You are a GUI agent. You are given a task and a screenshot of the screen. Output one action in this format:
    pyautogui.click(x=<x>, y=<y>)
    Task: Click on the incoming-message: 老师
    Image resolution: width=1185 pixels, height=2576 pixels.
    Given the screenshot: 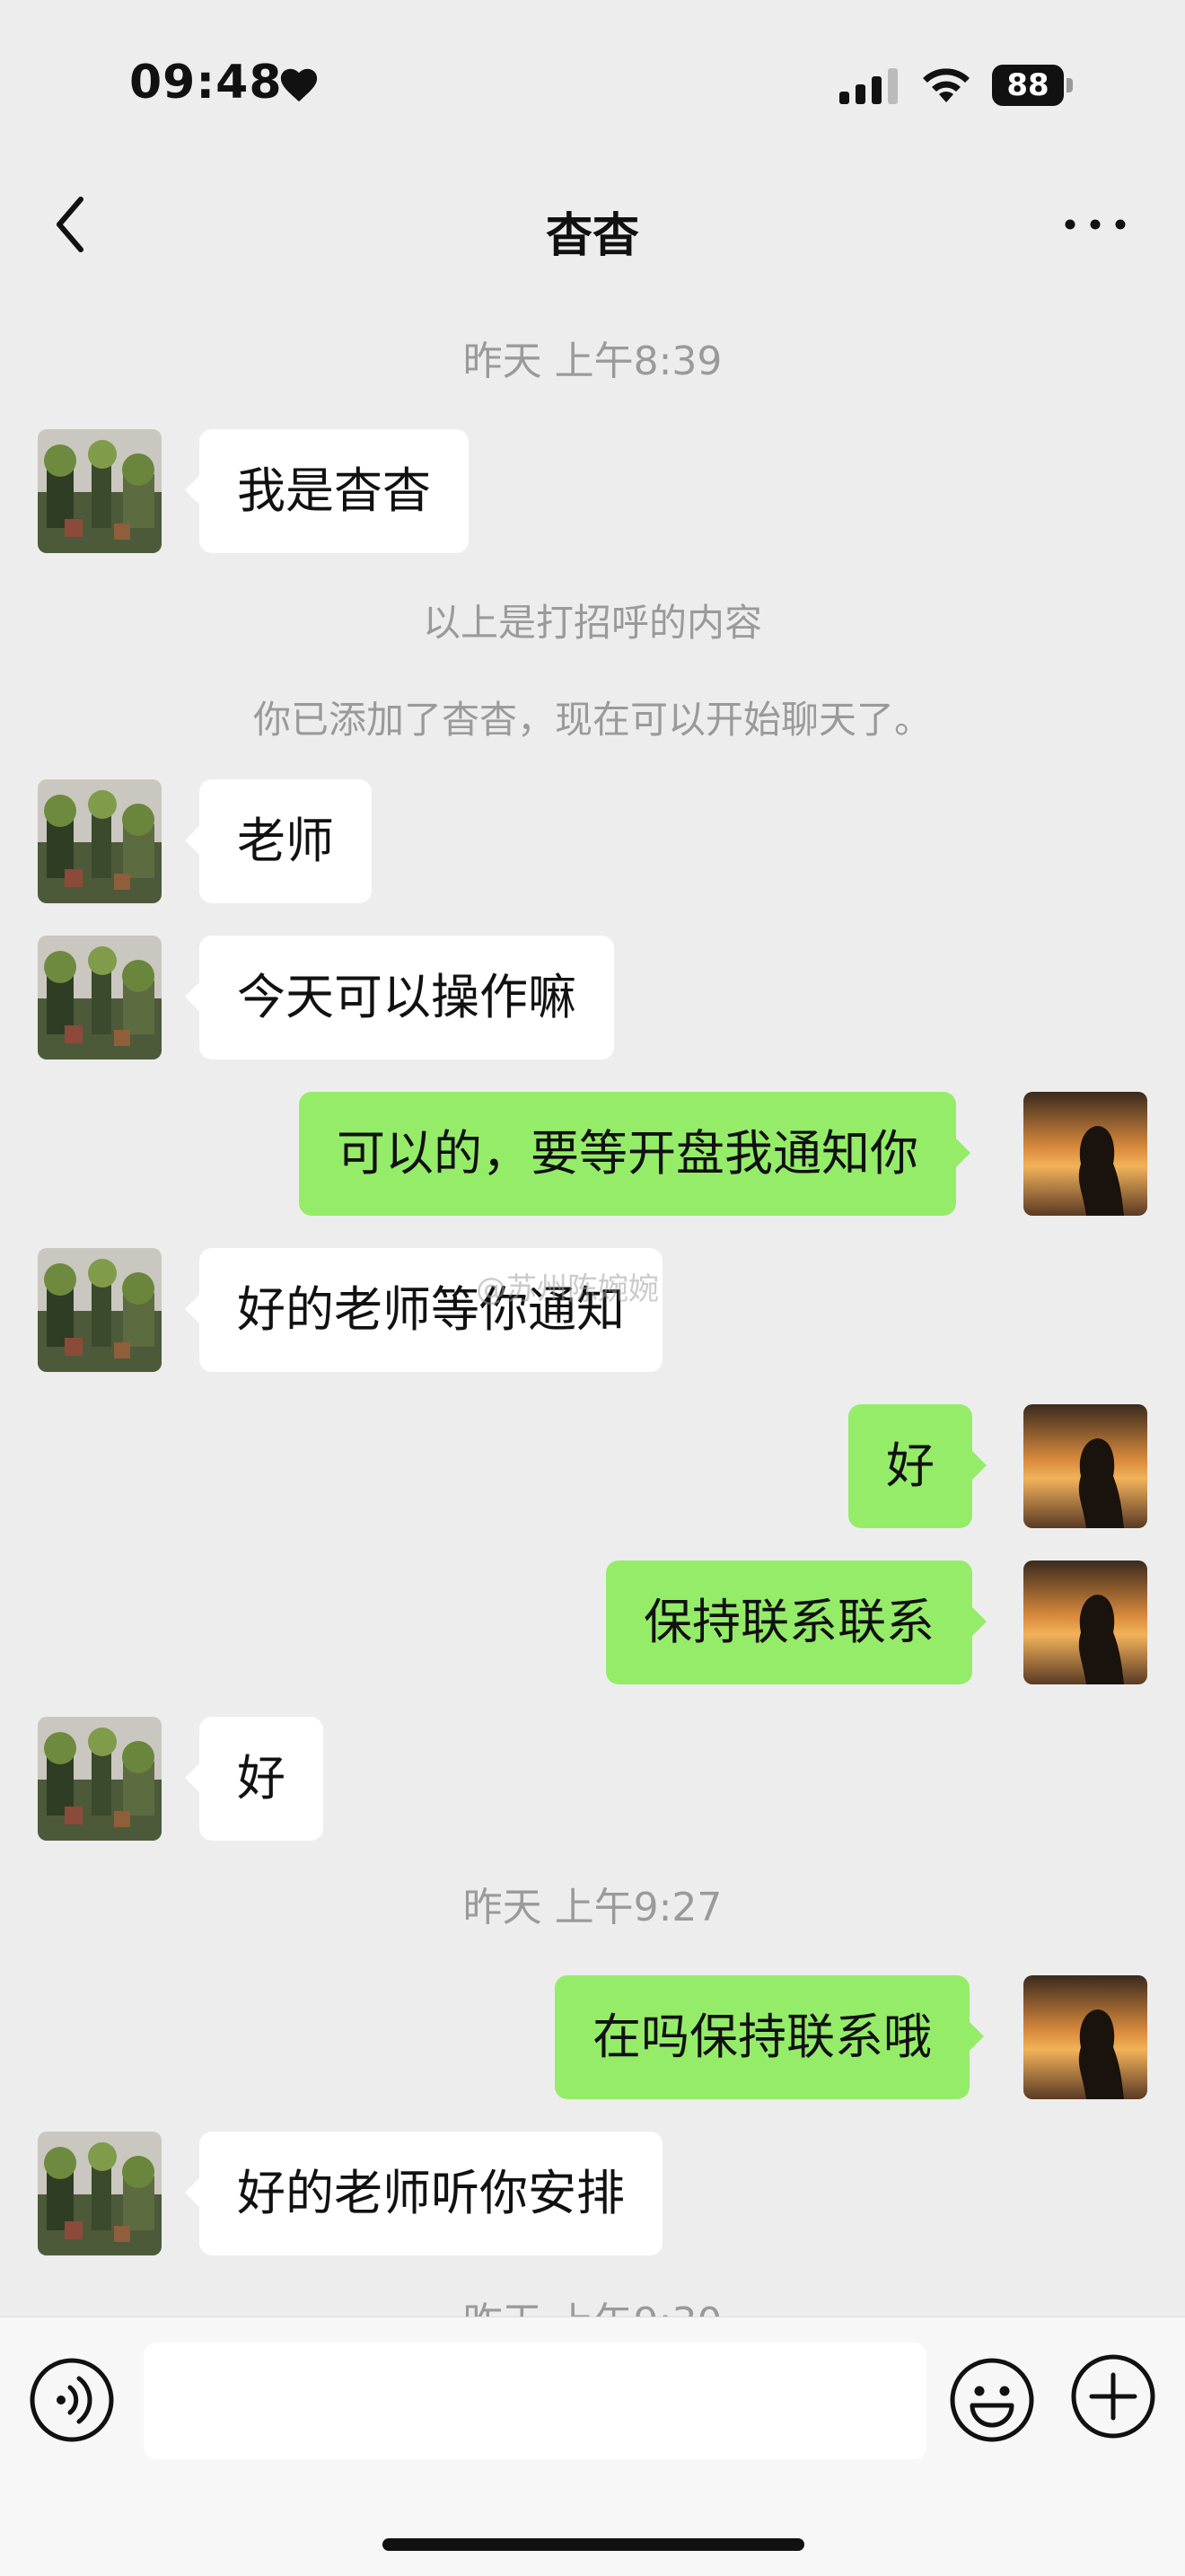 What is the action you would take?
    pyautogui.click(x=278, y=841)
    